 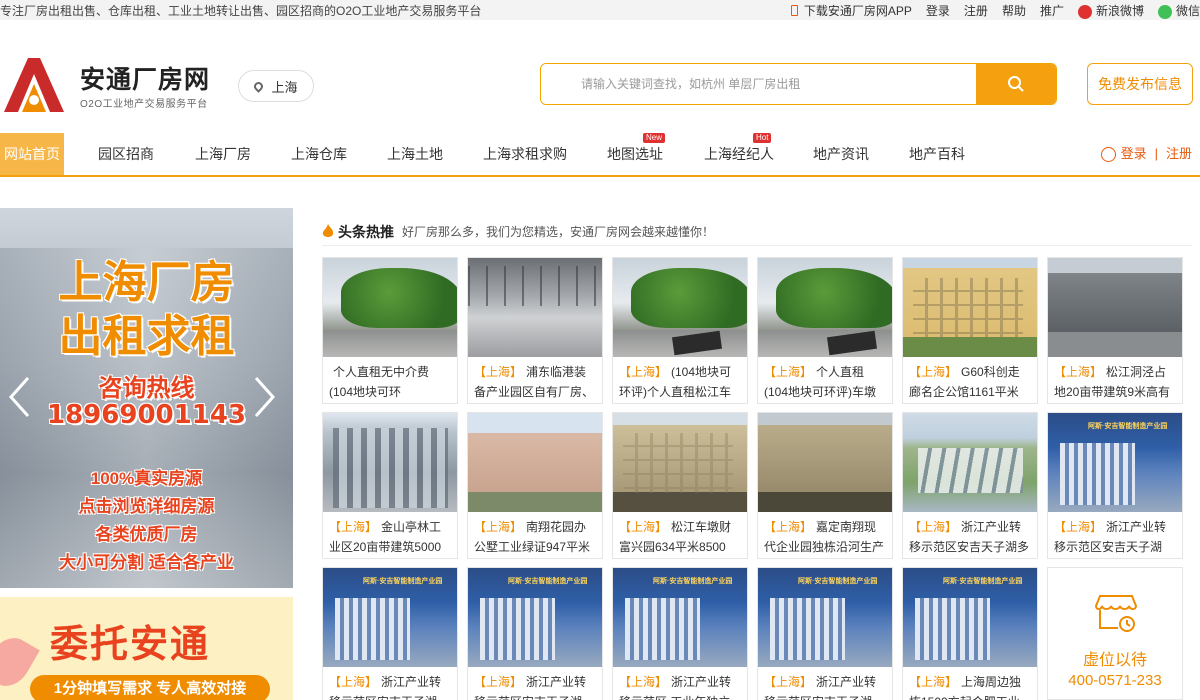 I want to click on listing-card: 个人直租无中介费(104地块可环, so click(x=390, y=330).